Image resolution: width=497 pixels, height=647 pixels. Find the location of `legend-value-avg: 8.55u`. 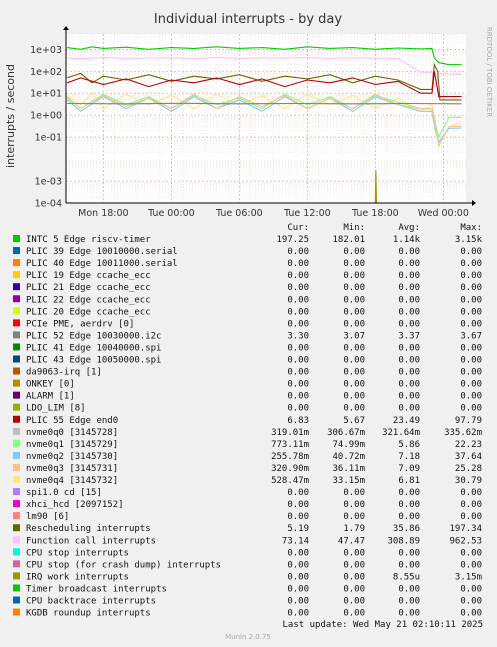

legend-value-avg: 8.55u is located at coordinates (406, 577).